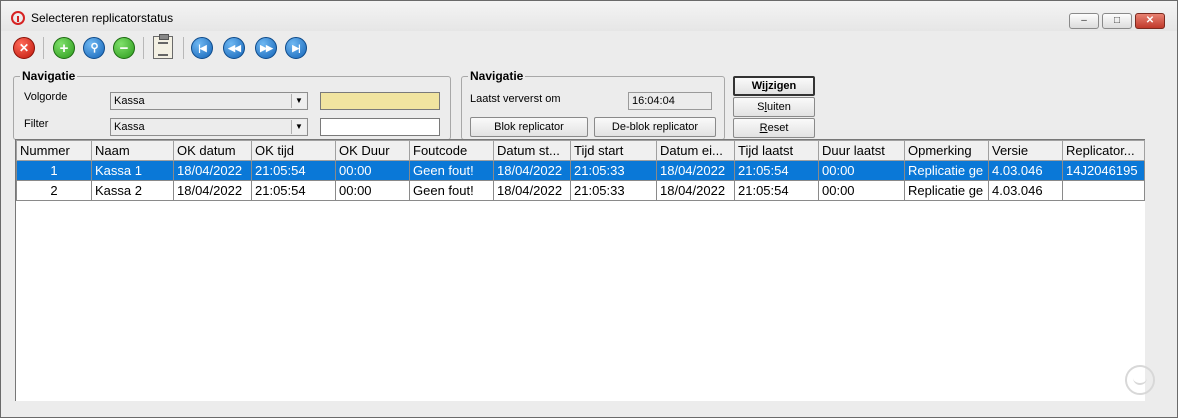  I want to click on add-icon: +, so click(64, 48).